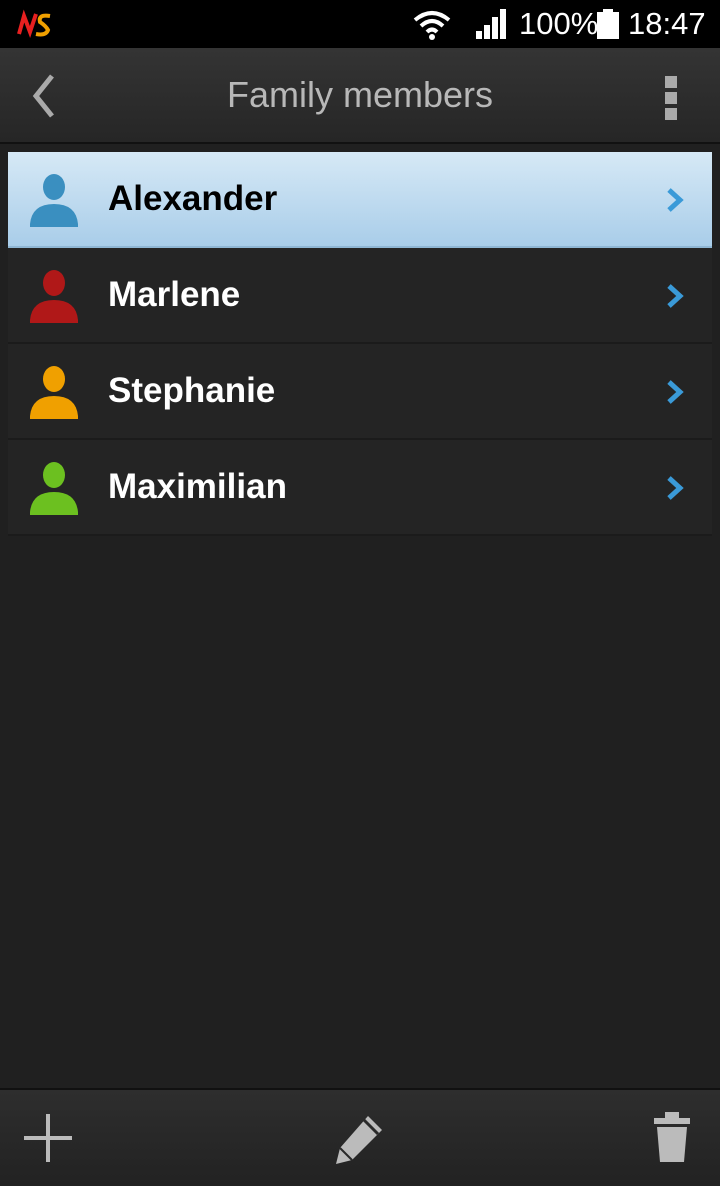 This screenshot has width=720, height=1186. Describe the element at coordinates (192, 390) in the screenshot. I see `member-name: Stephanie` at that location.